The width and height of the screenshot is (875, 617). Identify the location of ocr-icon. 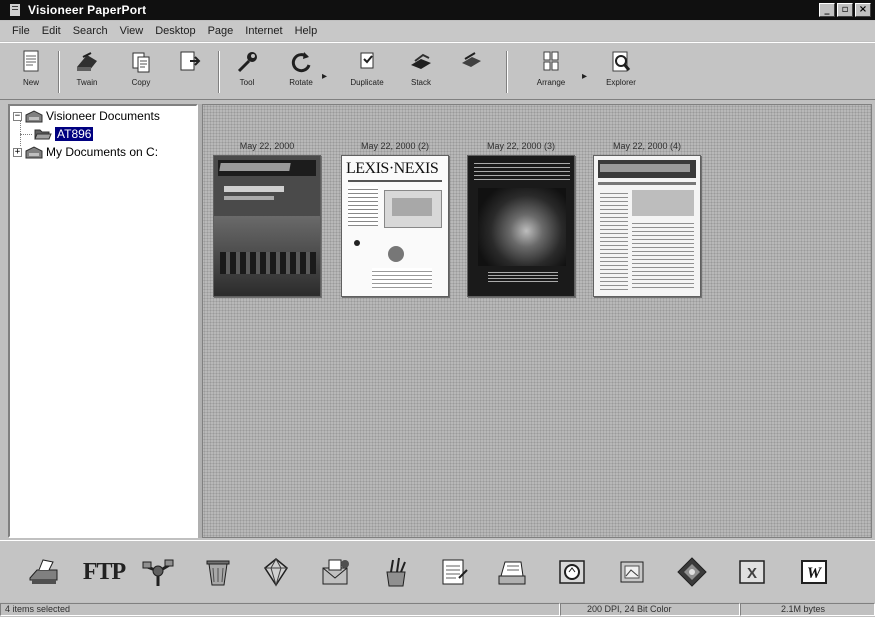
(572, 572).